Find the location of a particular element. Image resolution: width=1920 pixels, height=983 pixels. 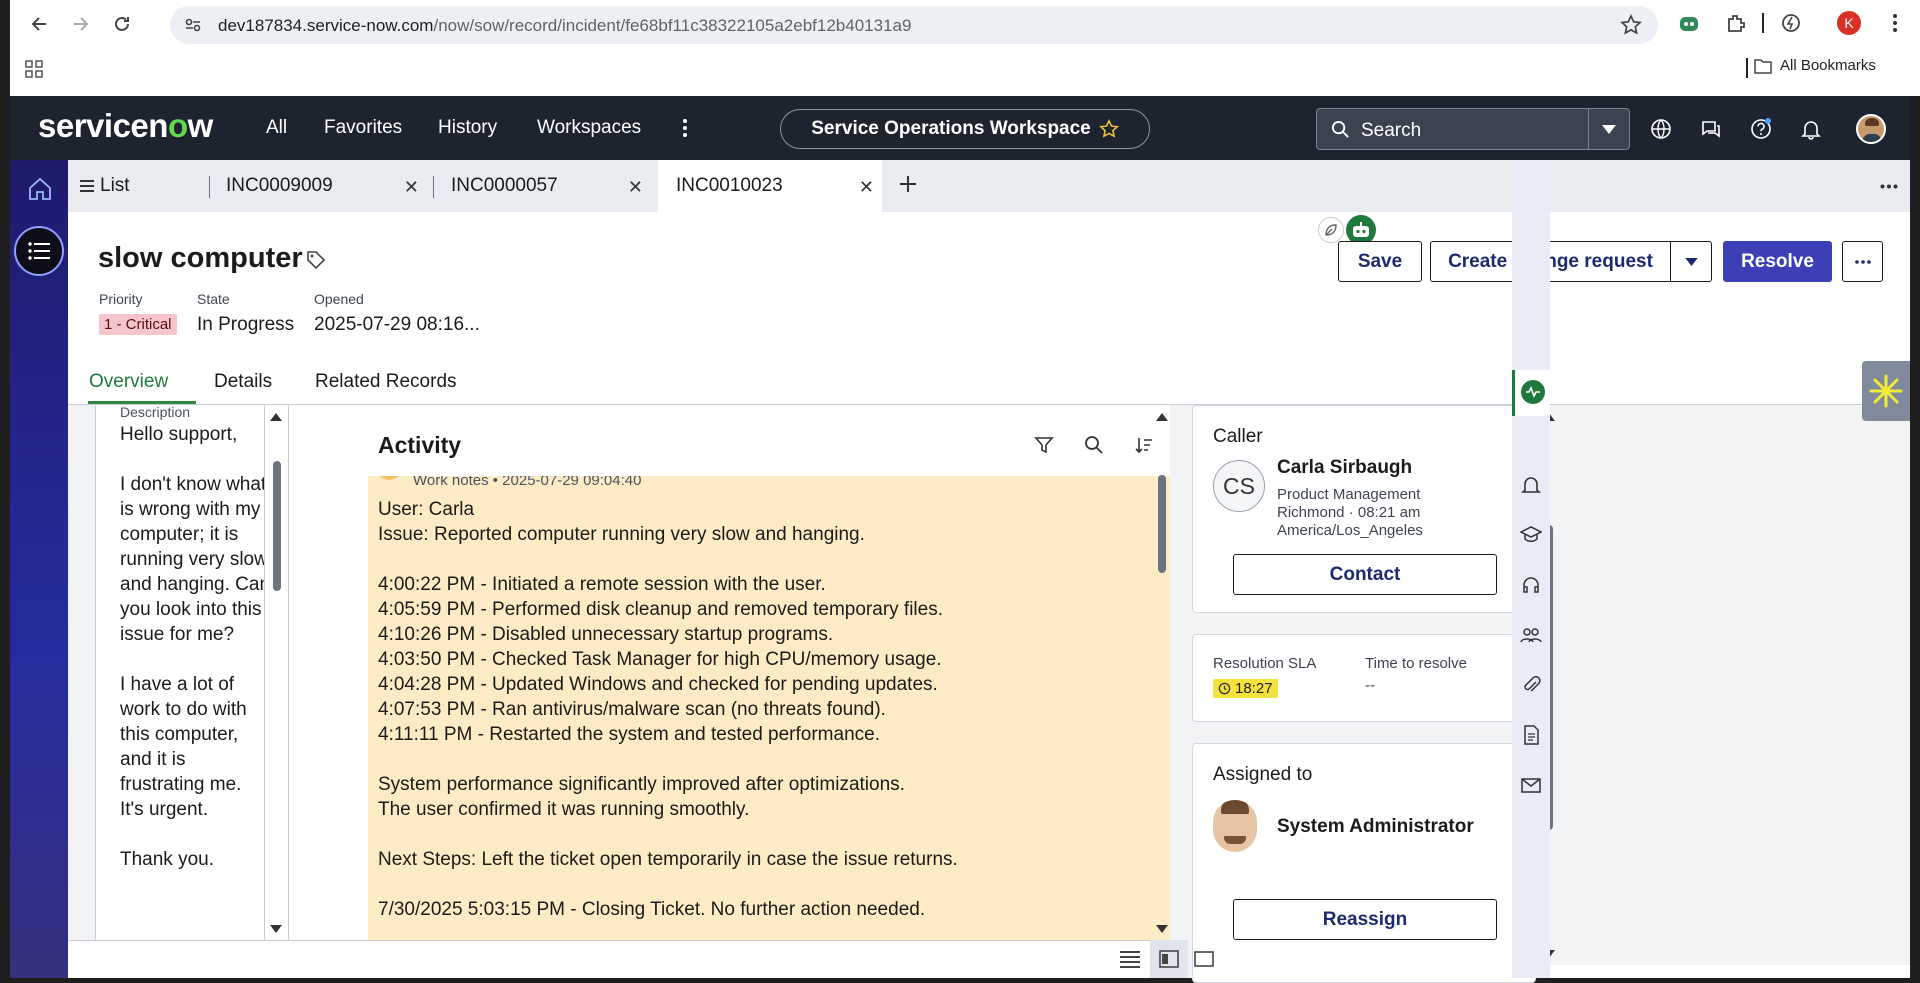

rail-document-icon is located at coordinates (1531, 735).